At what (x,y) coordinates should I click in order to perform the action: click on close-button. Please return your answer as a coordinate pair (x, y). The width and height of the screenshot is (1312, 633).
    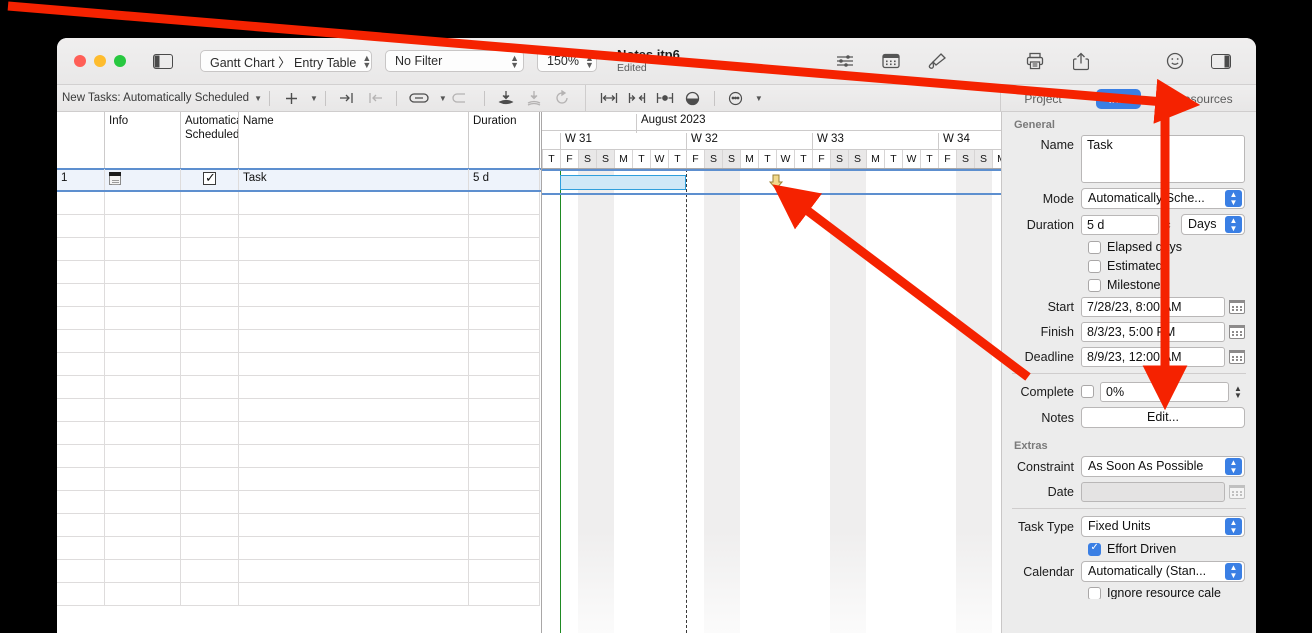
    Looking at the image, I should click on (80, 61).